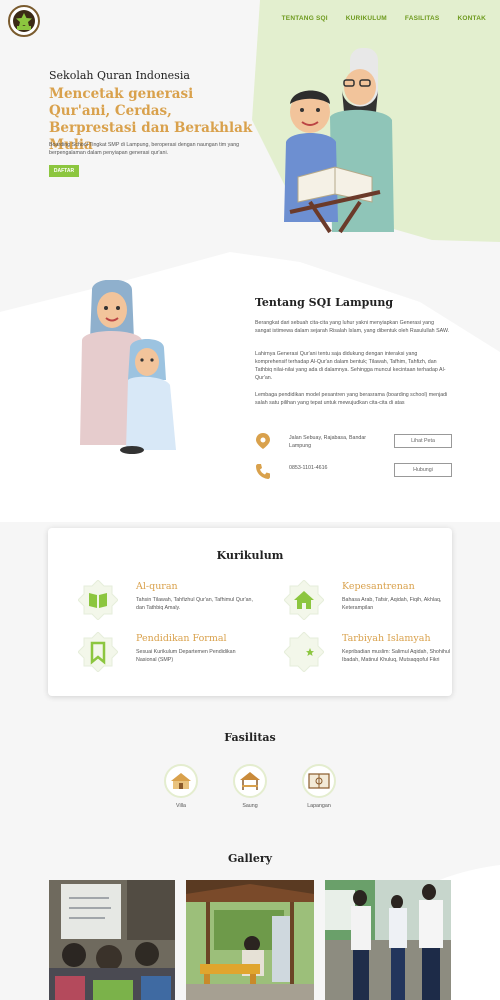 This screenshot has width=500, height=1000. Describe the element at coordinates (308, 468) in the screenshot. I see `phone-text: 0853-1101-4616` at that location.